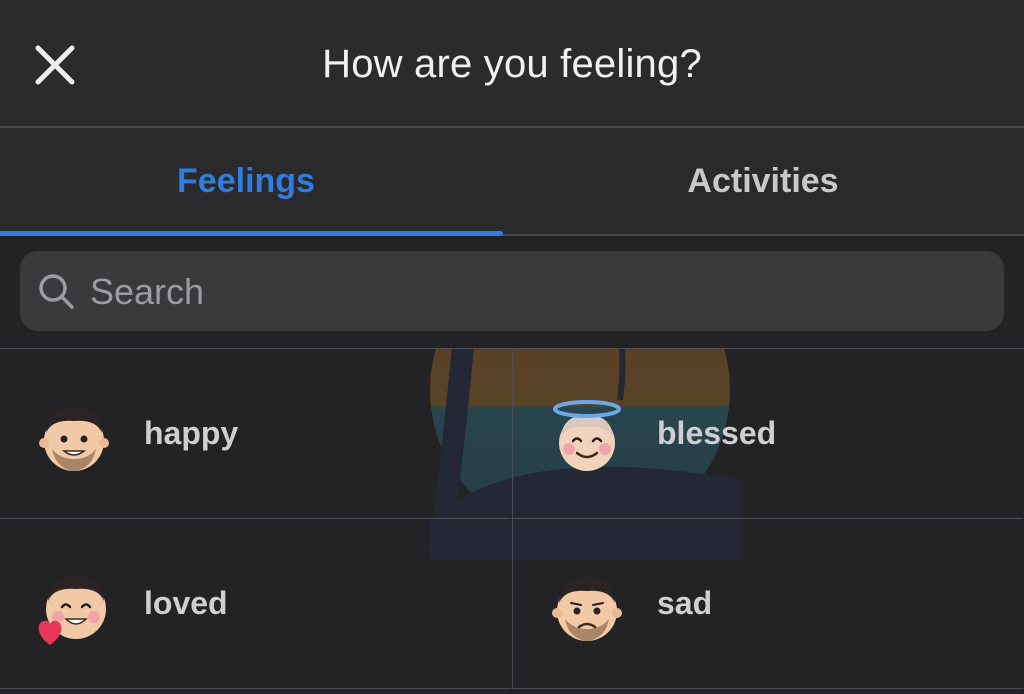 The image size is (1024, 694). I want to click on heart-face-icon, so click(72, 610).